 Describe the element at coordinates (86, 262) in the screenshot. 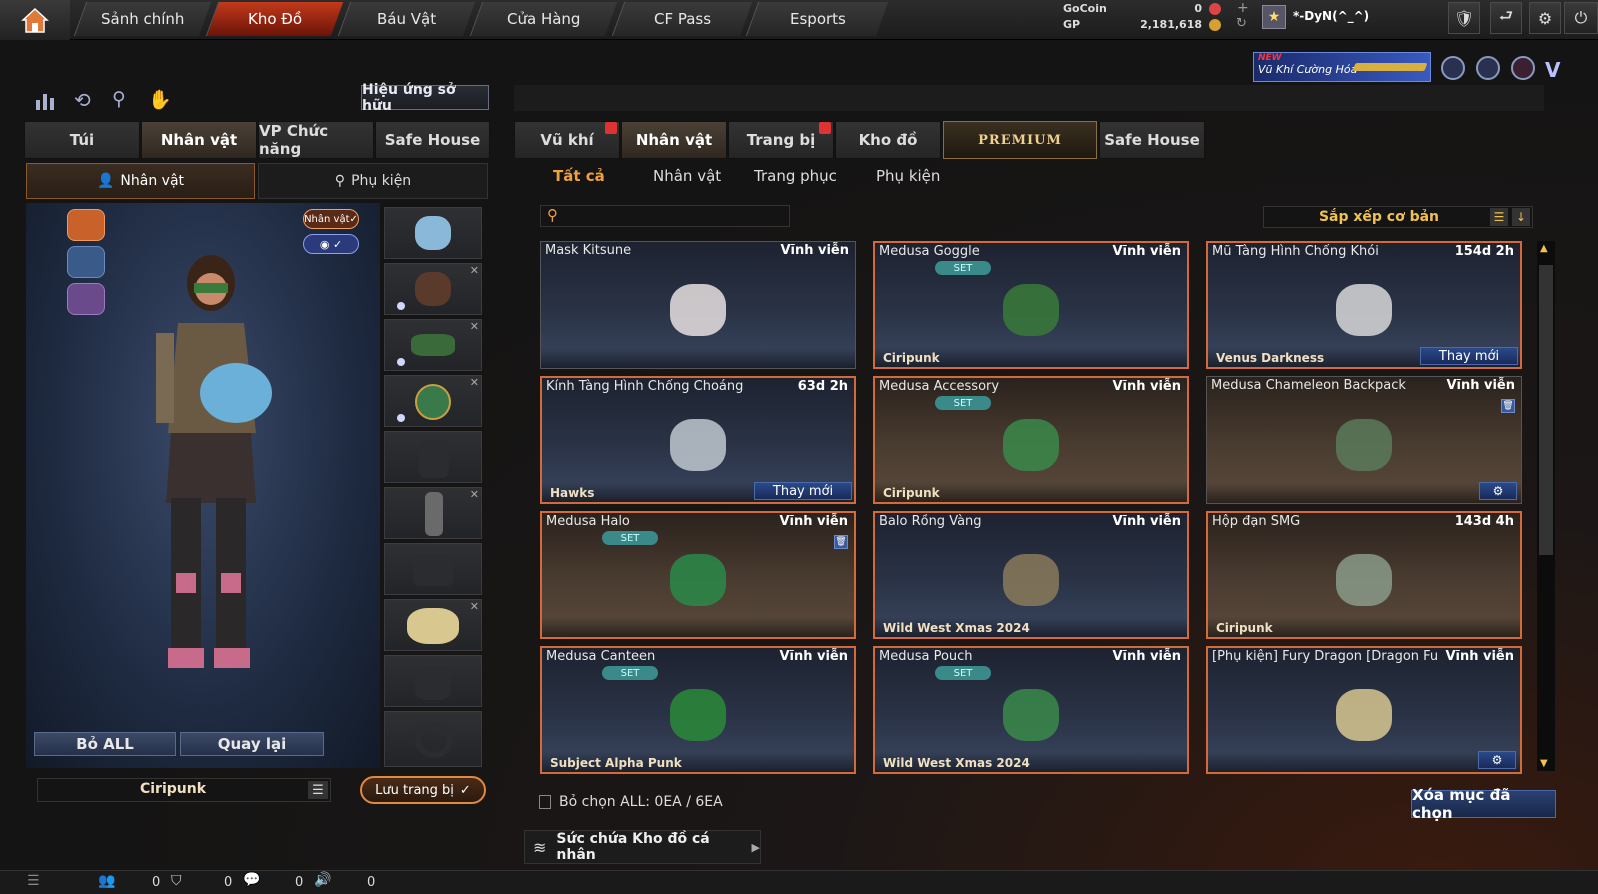

I see `mask-icon` at that location.